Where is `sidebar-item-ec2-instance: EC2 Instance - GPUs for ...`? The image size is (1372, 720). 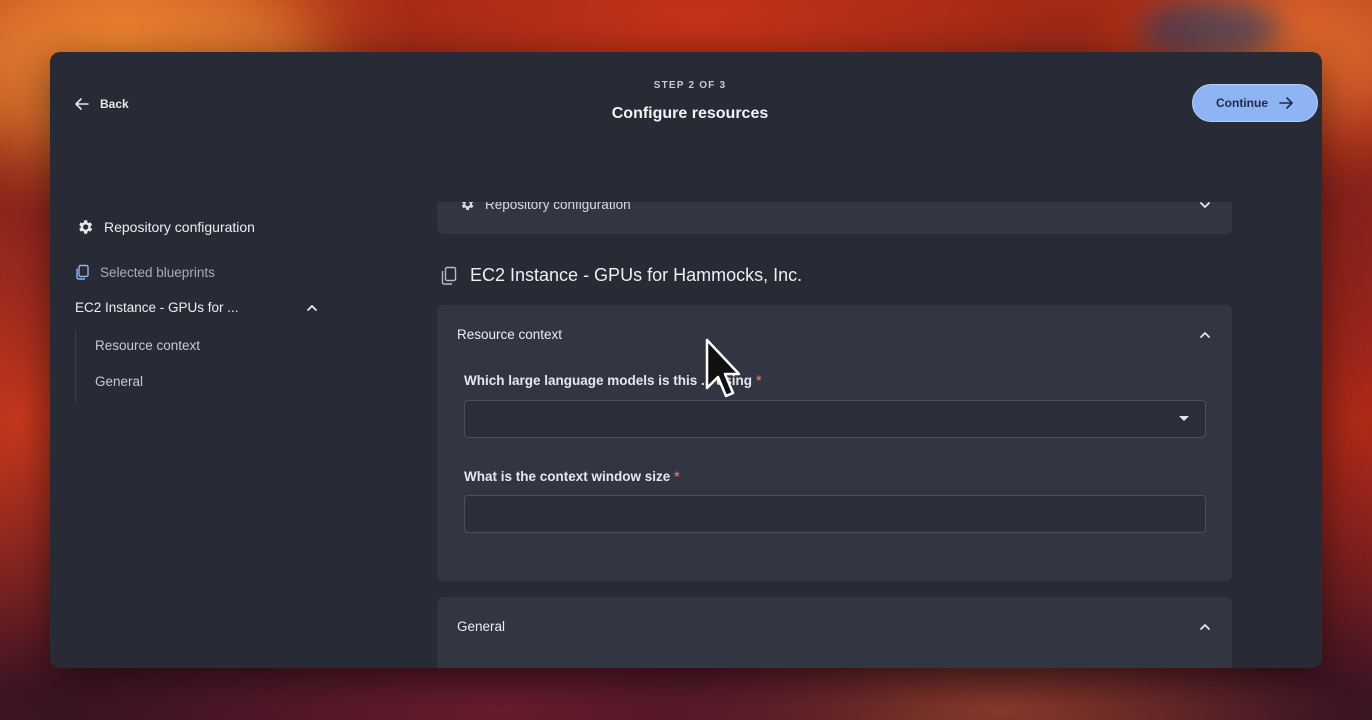 sidebar-item-ec2-instance: EC2 Instance - GPUs for ... is located at coordinates (197, 307).